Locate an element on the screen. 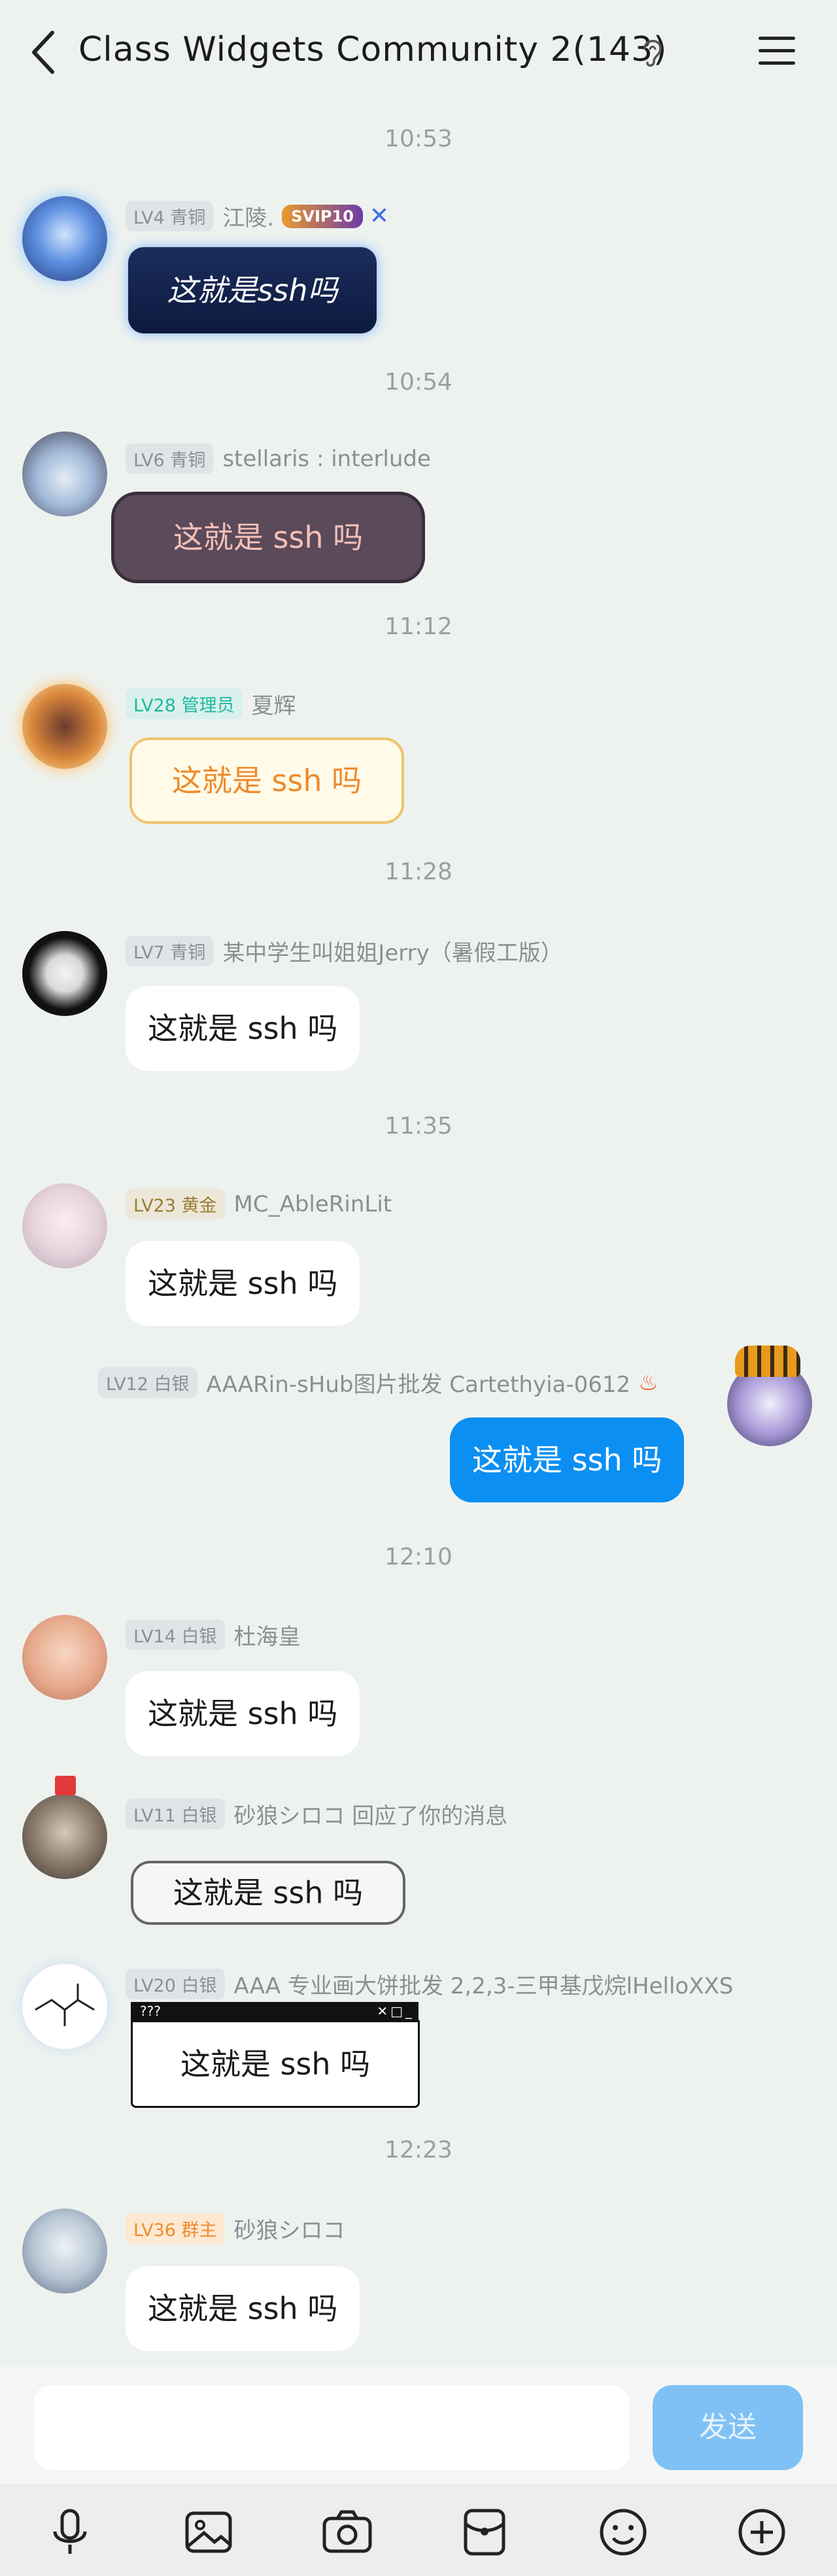 This screenshot has height=2576, width=837. sender-name: 砂狼シロコ is located at coordinates (290, 2228).